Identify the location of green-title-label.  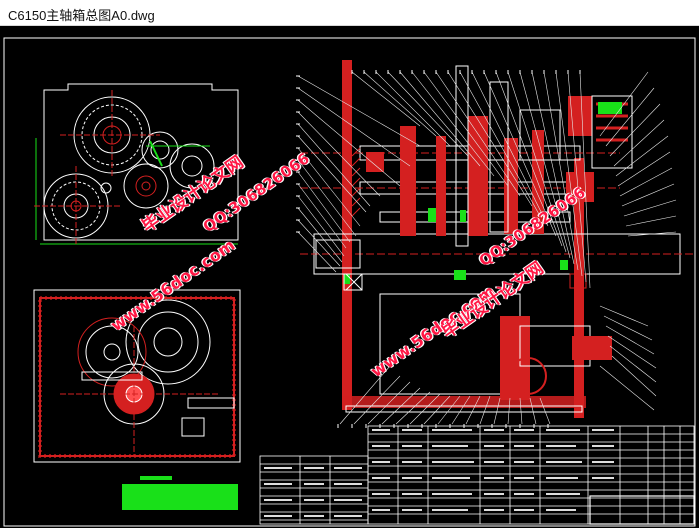
(156, 478).